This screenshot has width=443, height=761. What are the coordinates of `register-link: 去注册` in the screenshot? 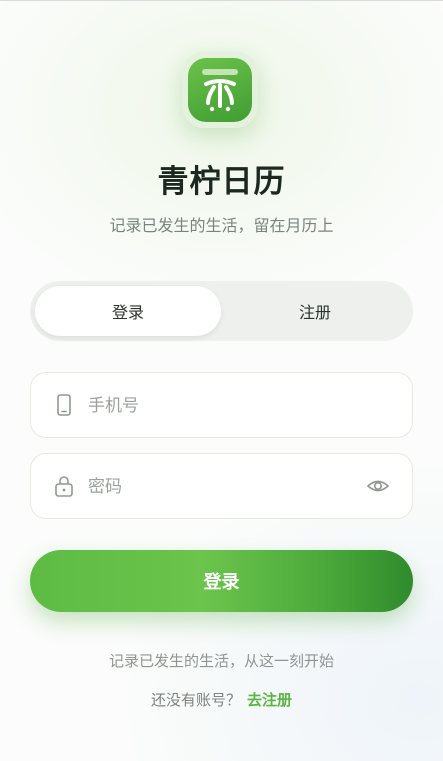 It's located at (269, 700).